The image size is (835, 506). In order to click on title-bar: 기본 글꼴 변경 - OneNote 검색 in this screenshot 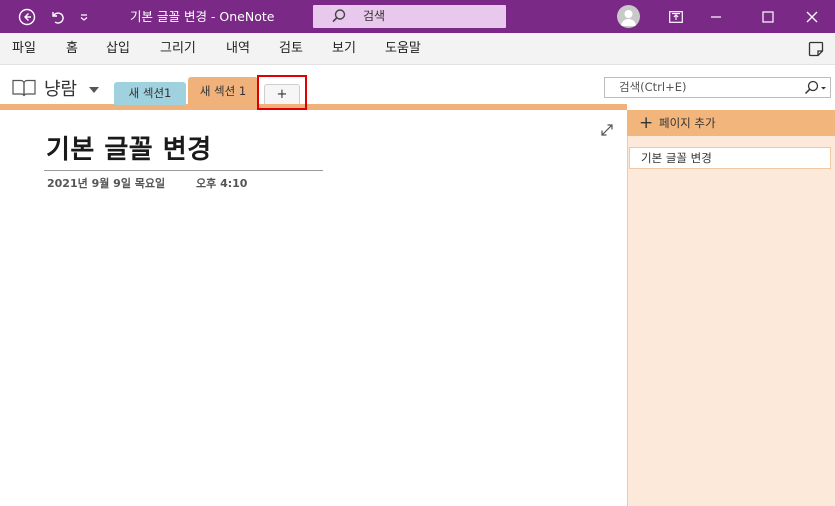, I will do `click(417, 16)`.